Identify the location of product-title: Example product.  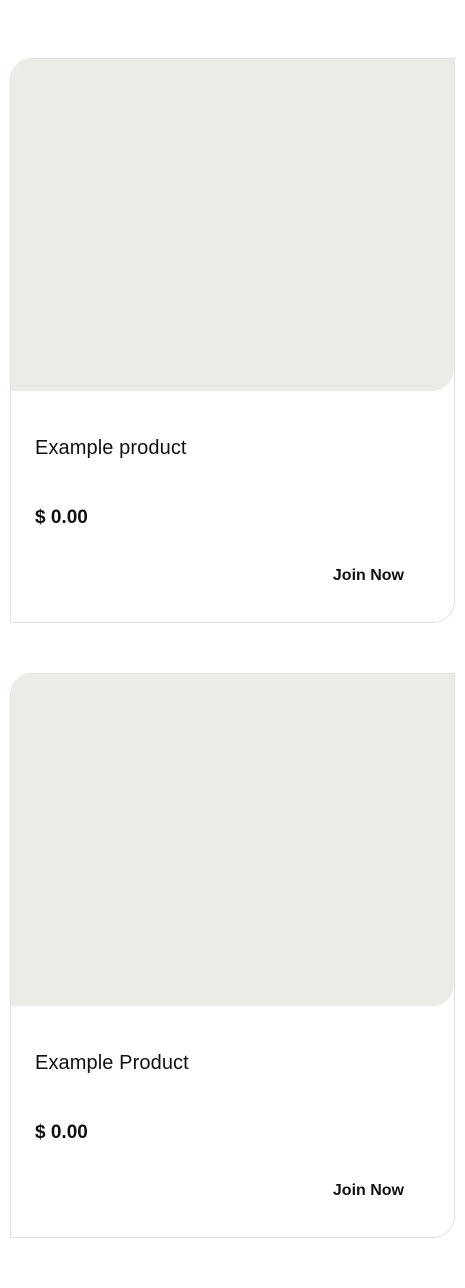
(111, 448).